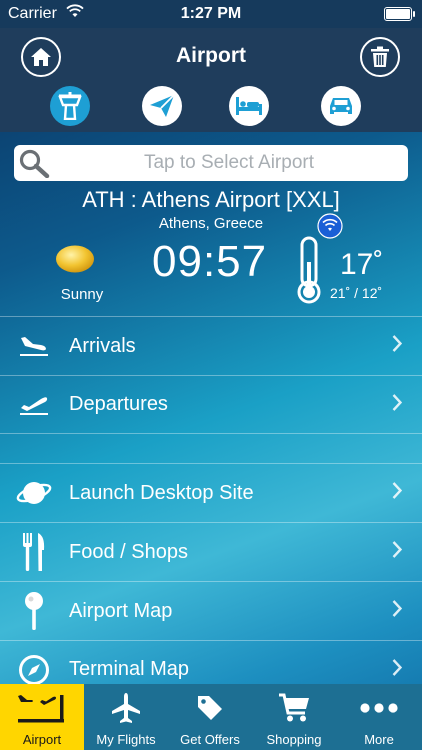  I want to click on delete-button, so click(380, 57).